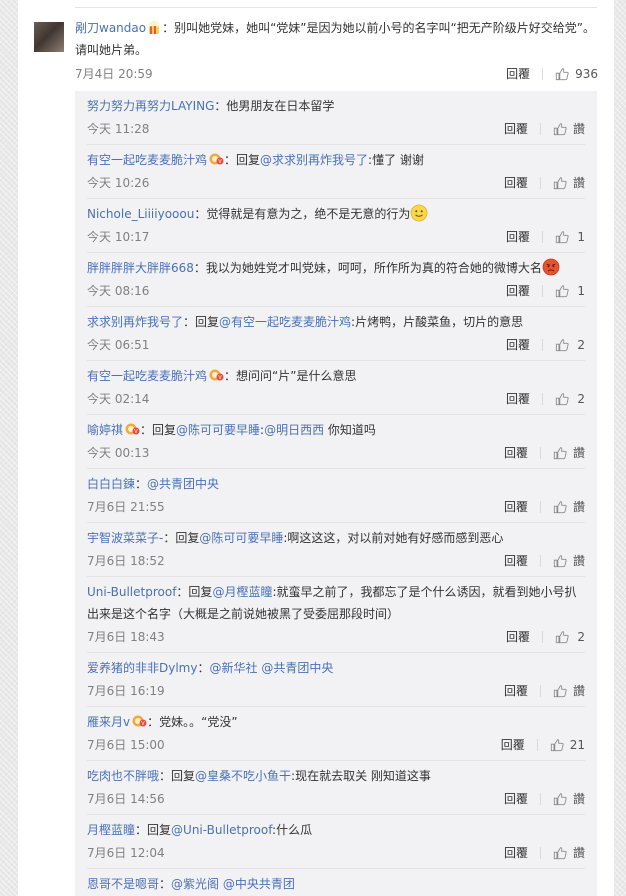  Describe the element at coordinates (576, 74) in the screenshot. I see `like-button: 936` at that location.